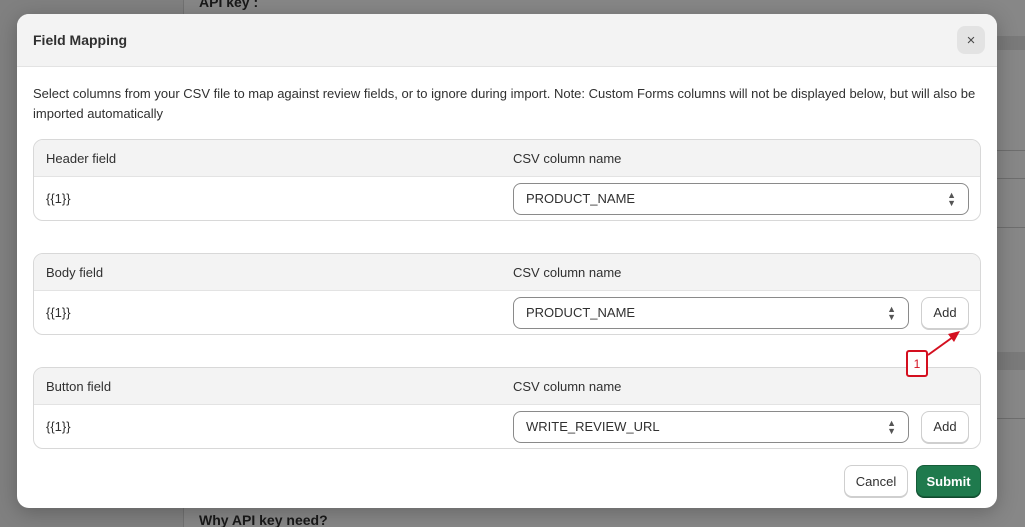  What do you see at coordinates (940, 346) in the screenshot?
I see `annotation-arrow-line` at bounding box center [940, 346].